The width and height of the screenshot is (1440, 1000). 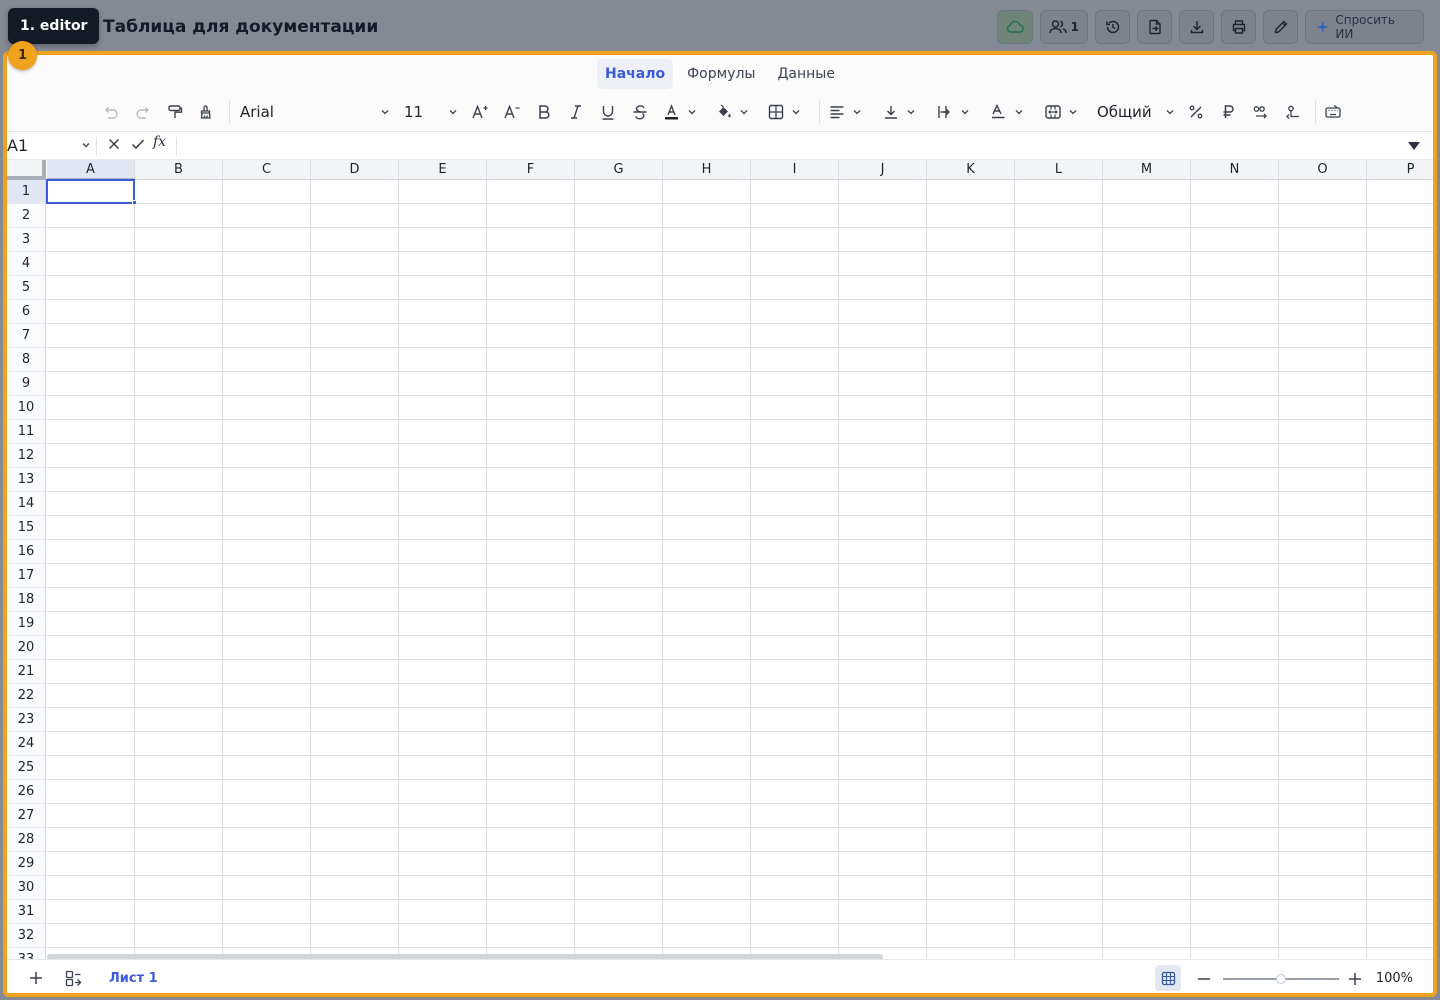 What do you see at coordinates (26, 264) in the screenshot?
I see `row-header: 4` at bounding box center [26, 264].